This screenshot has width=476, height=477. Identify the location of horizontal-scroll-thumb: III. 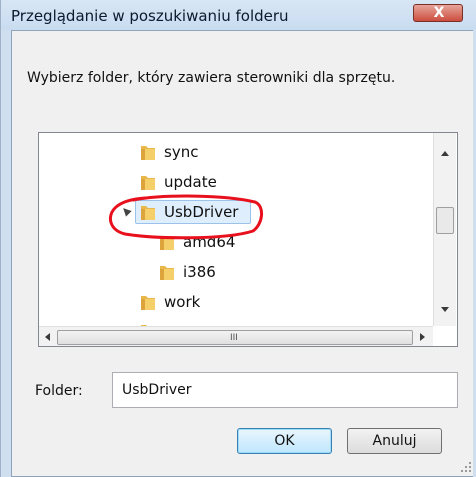
(235, 337).